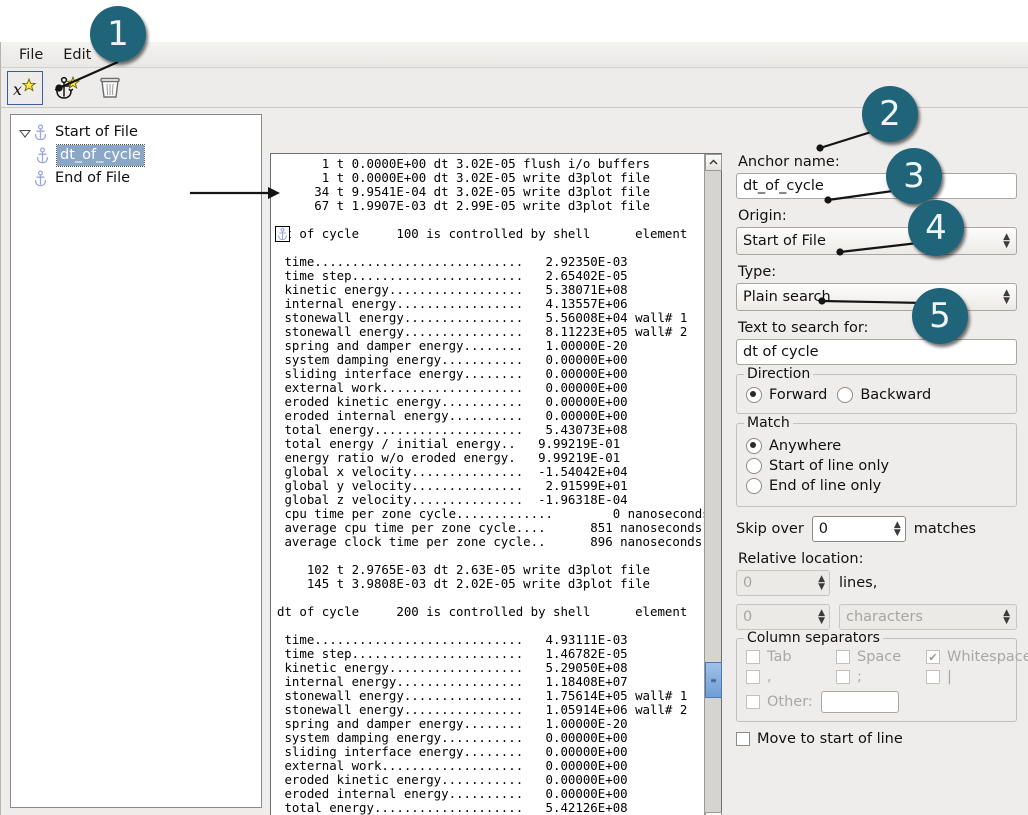  What do you see at coordinates (791, 677) in the screenshot?
I see `checkbox-sep-comma: ,` at bounding box center [791, 677].